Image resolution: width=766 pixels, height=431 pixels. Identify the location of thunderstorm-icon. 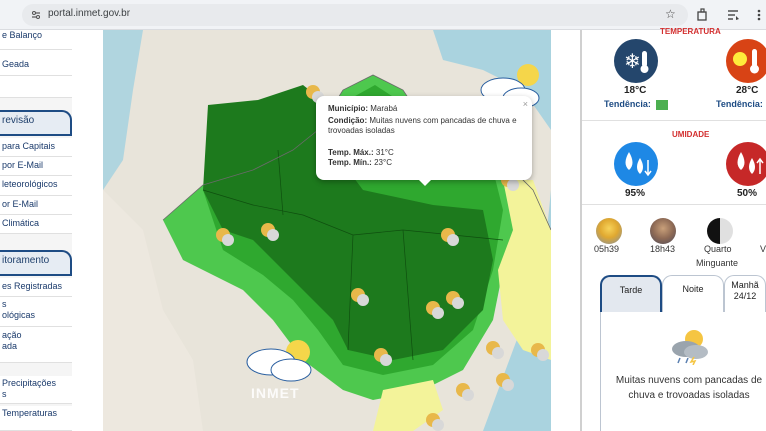
(690, 347).